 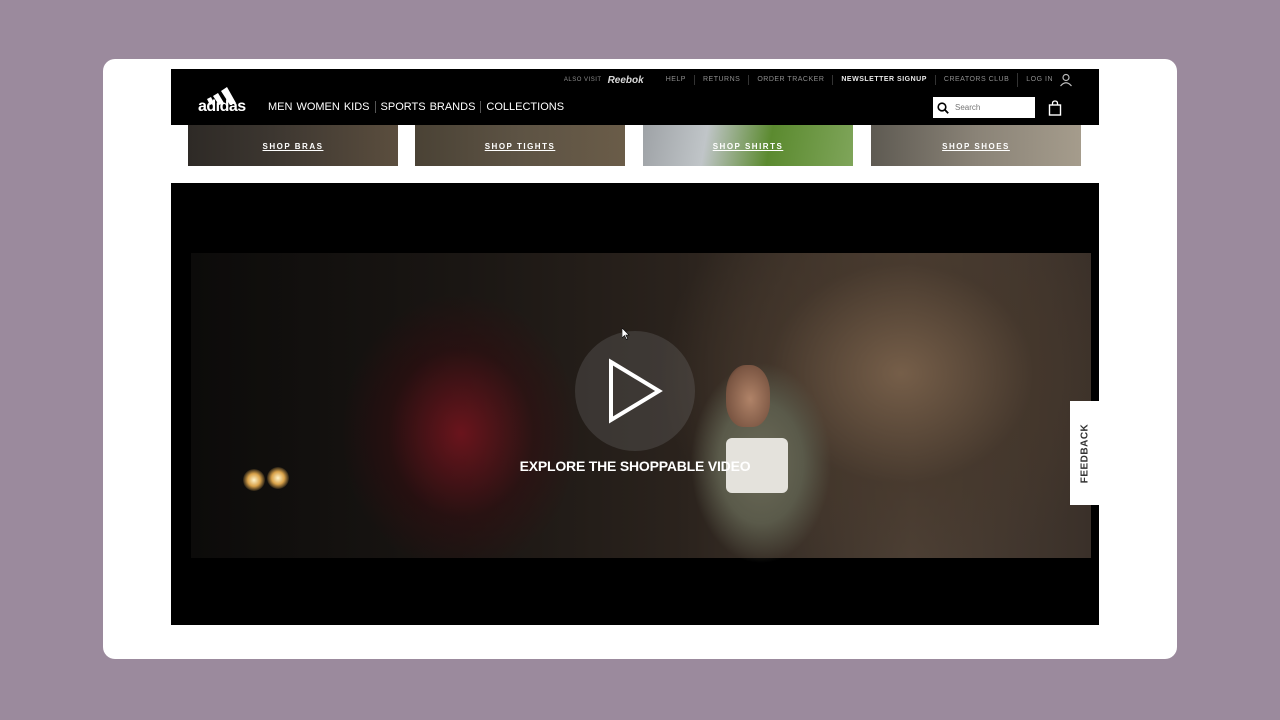 I want to click on feedback-tab: FEEDBACK, so click(x=1084, y=453).